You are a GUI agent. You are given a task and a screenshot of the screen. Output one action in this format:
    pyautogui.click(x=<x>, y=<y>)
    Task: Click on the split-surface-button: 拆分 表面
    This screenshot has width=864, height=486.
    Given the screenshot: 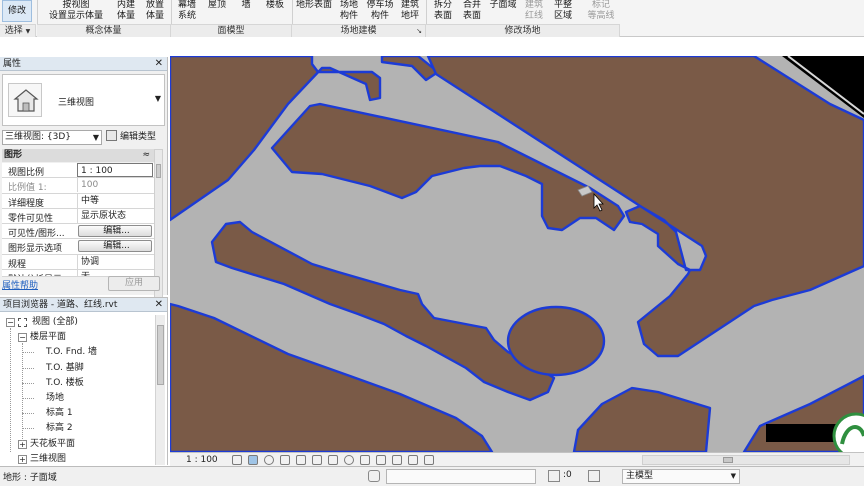 What is the action you would take?
    pyautogui.click(x=443, y=11)
    